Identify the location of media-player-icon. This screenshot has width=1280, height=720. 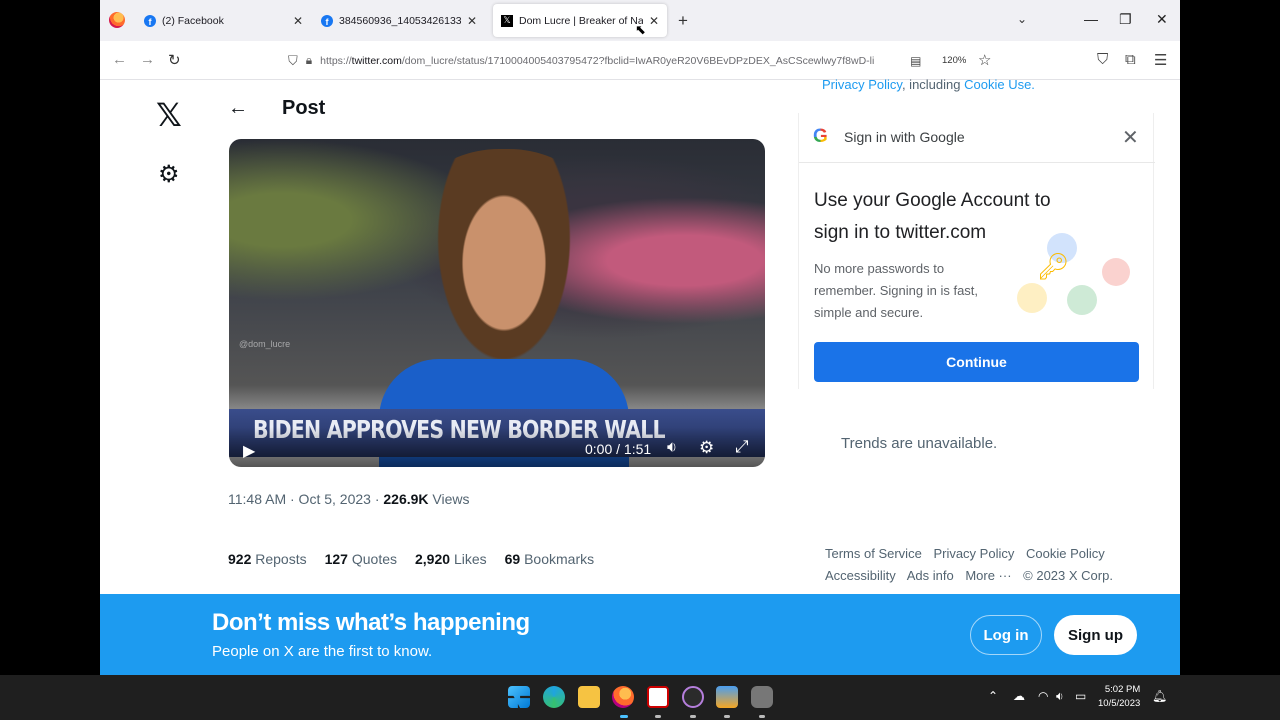
(693, 697).